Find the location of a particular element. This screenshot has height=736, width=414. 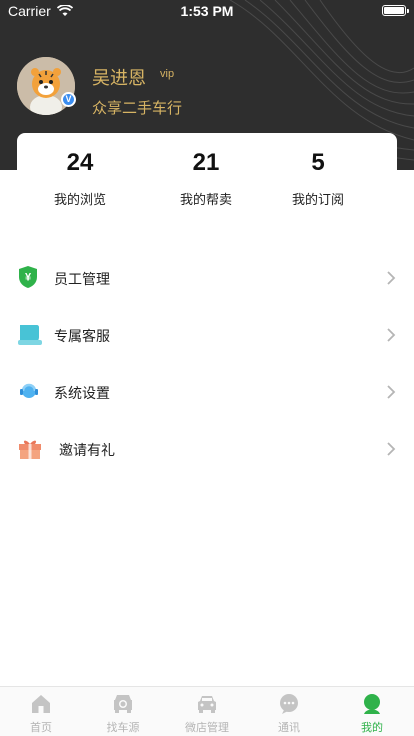

car-store-icon is located at coordinates (207, 704).